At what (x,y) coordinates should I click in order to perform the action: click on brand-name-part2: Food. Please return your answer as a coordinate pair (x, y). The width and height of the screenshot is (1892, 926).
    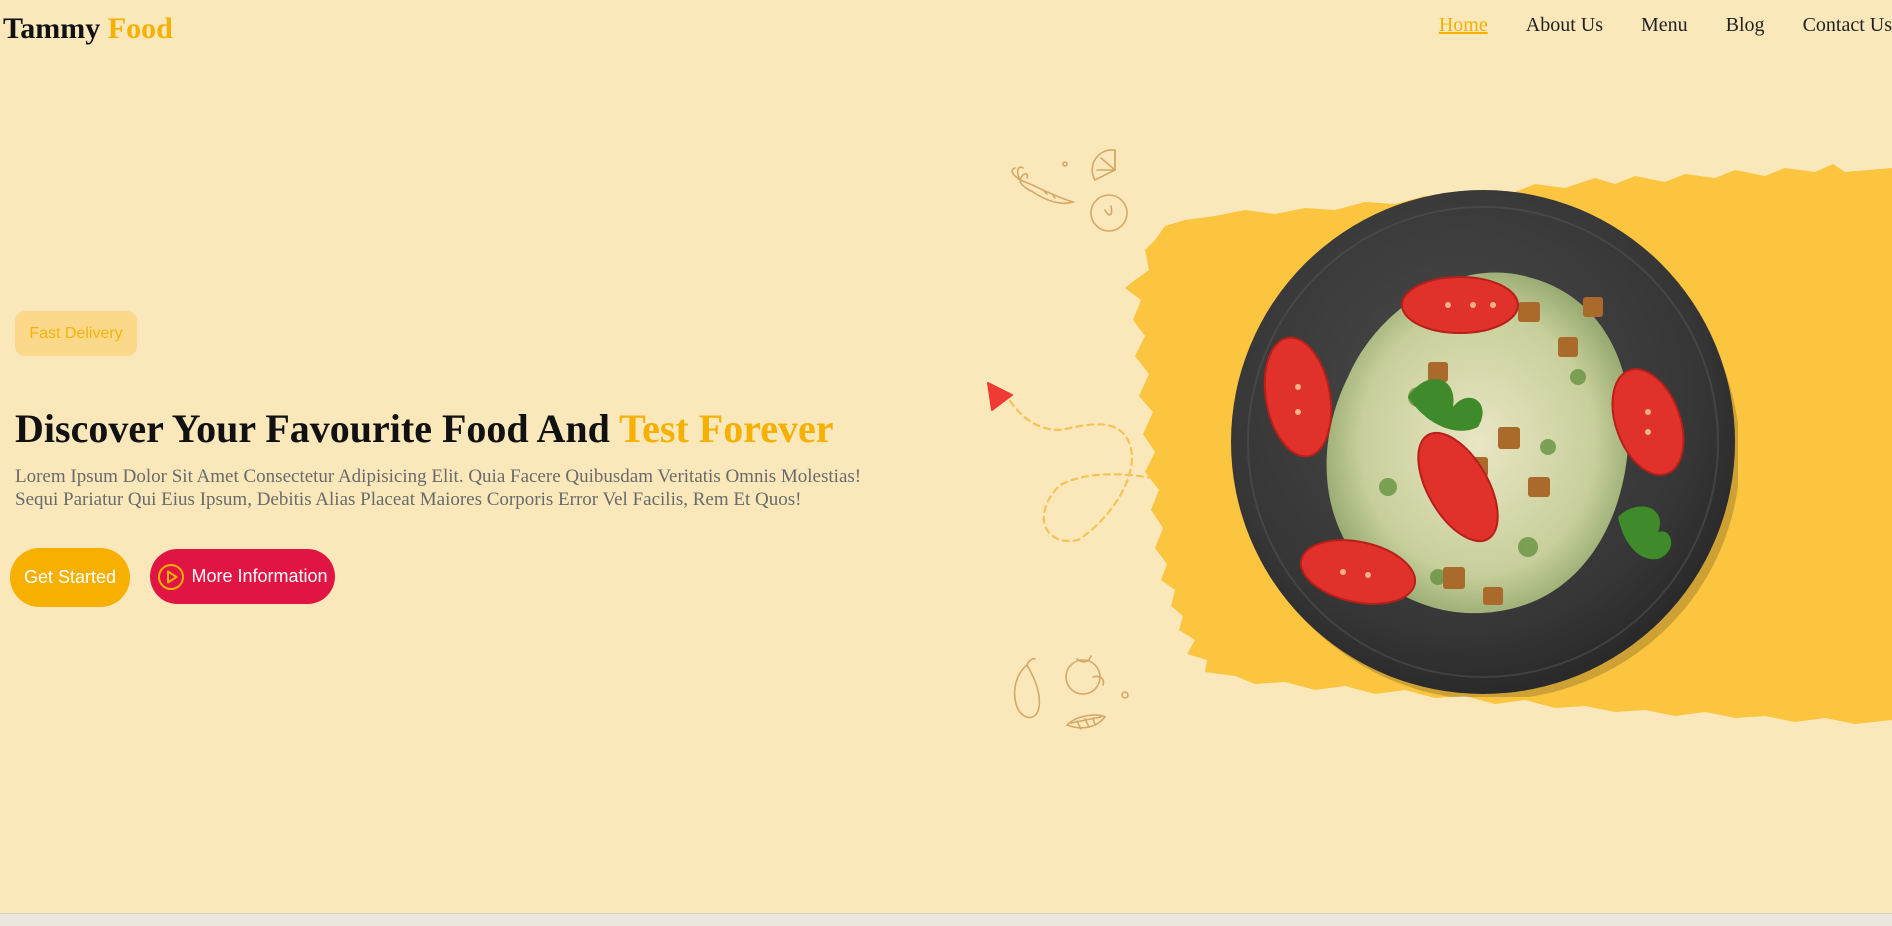
    Looking at the image, I should click on (140, 28).